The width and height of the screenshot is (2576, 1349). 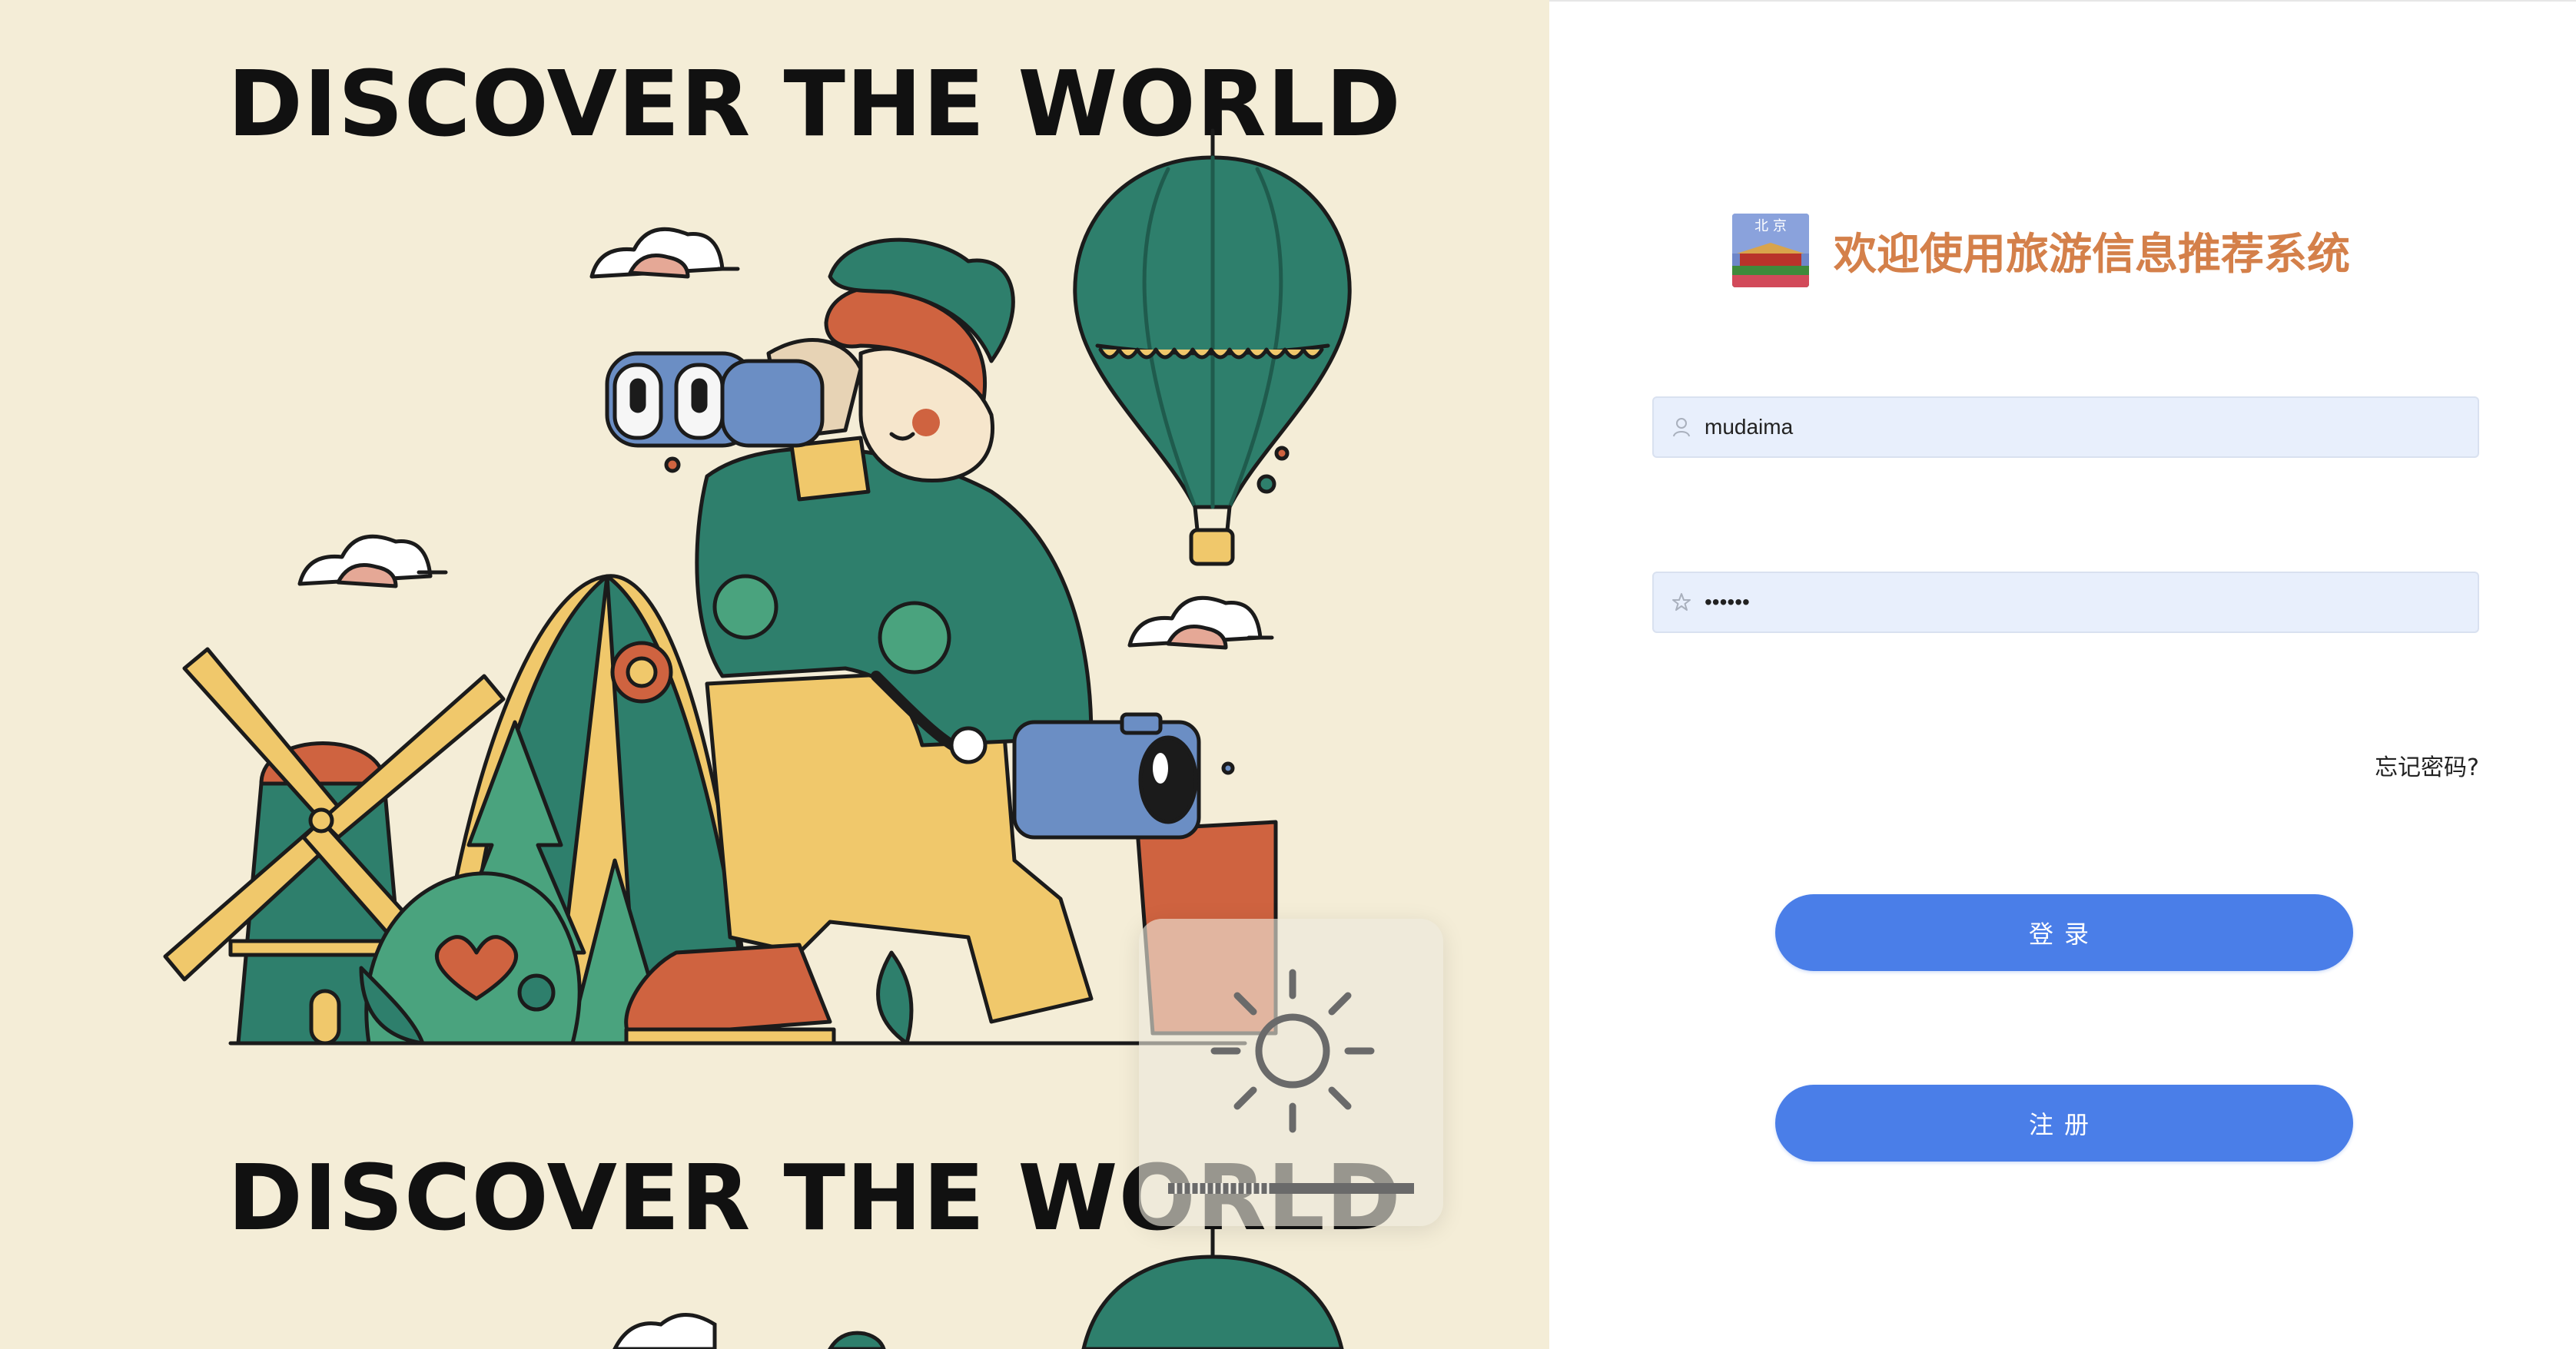 I want to click on svg-text: 北 京, so click(x=1771, y=226).